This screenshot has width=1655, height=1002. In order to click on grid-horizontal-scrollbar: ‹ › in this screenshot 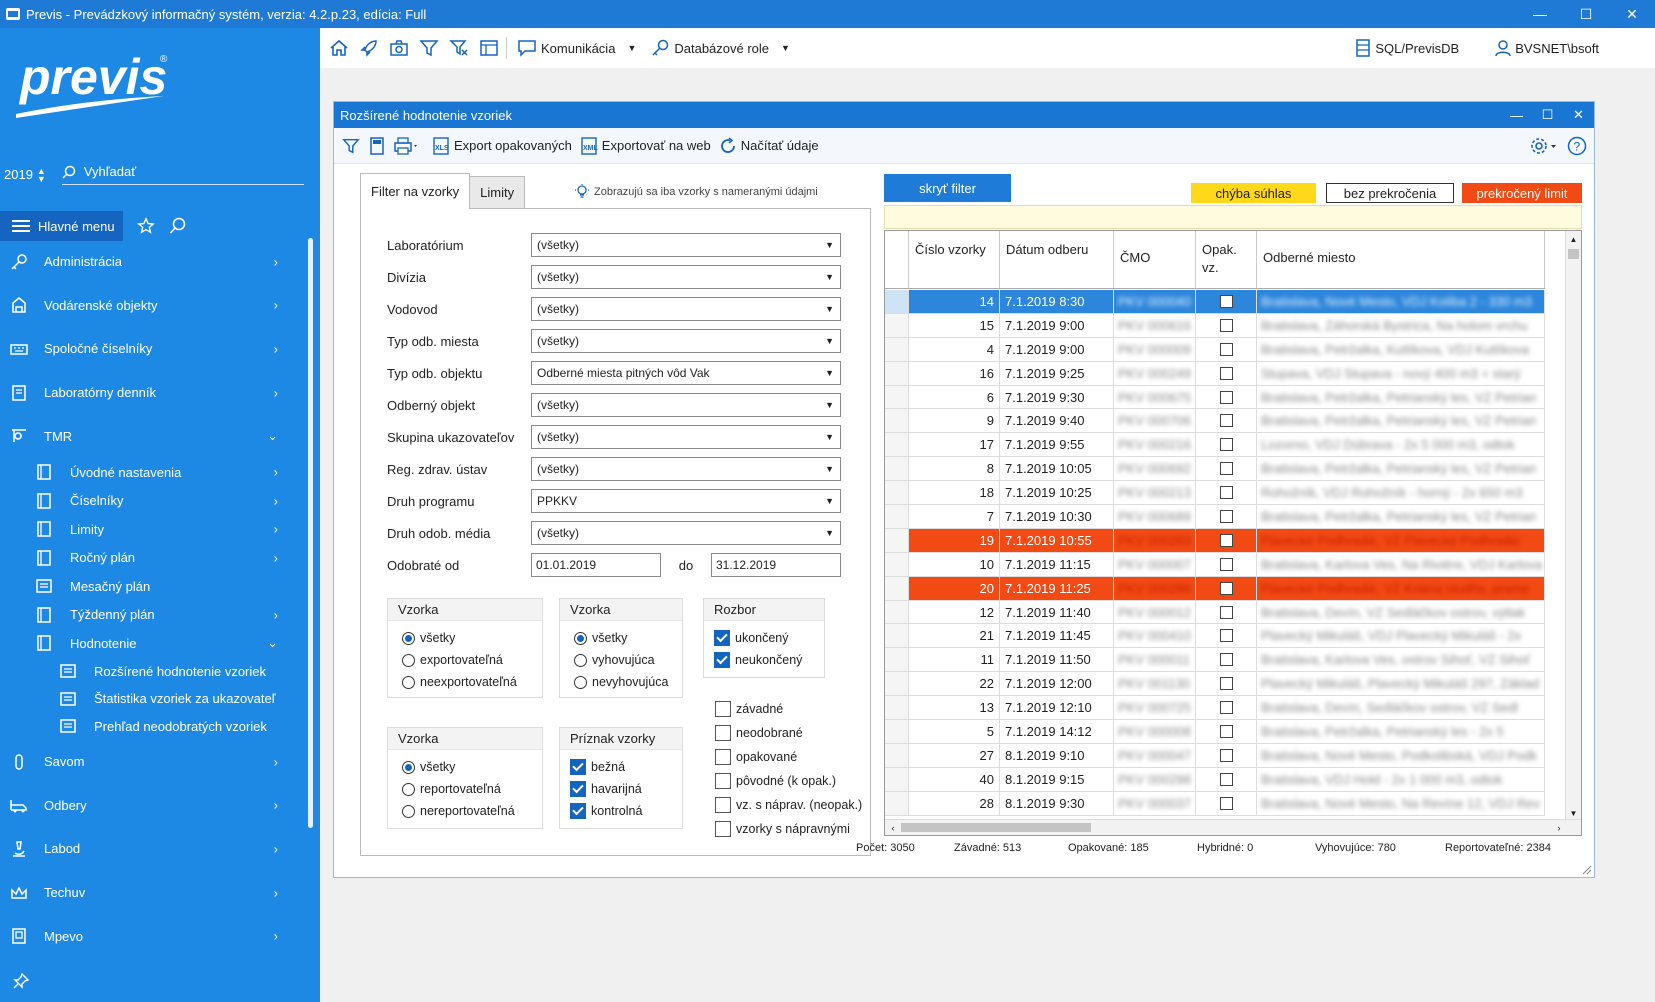, I will do `click(1233, 827)`.